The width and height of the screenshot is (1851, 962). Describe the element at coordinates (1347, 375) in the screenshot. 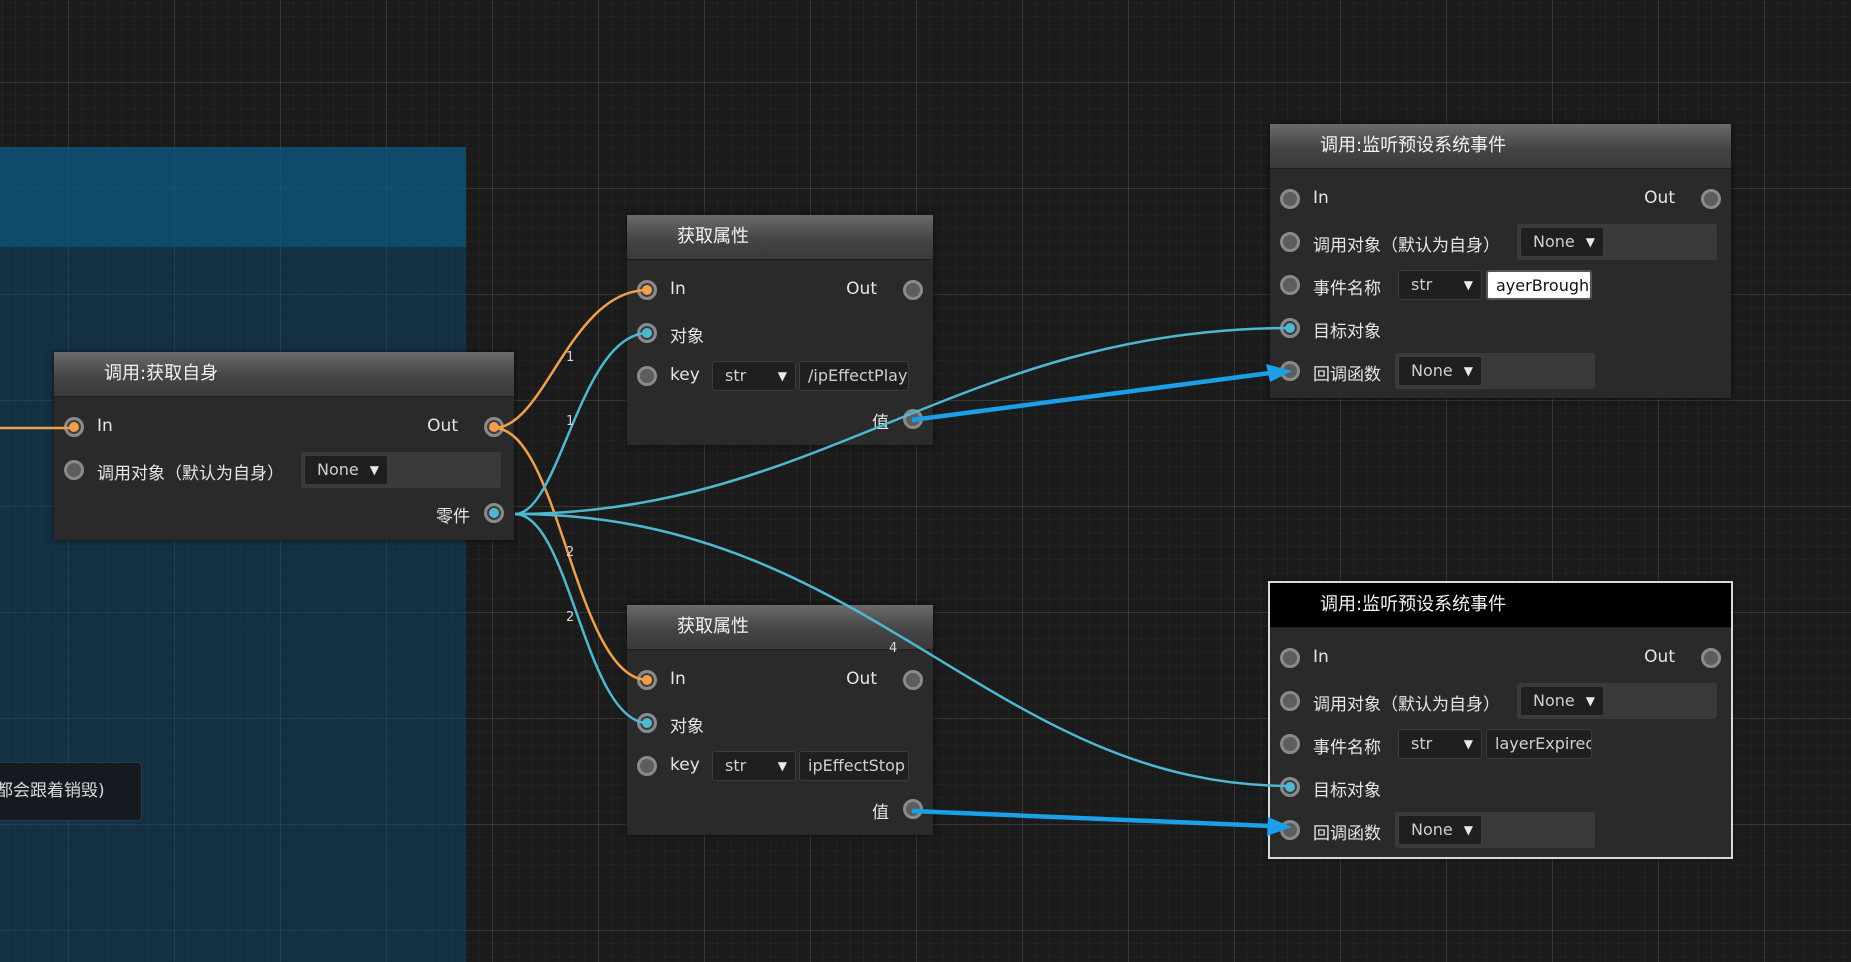

I see `callback-label: 回调函数` at that location.